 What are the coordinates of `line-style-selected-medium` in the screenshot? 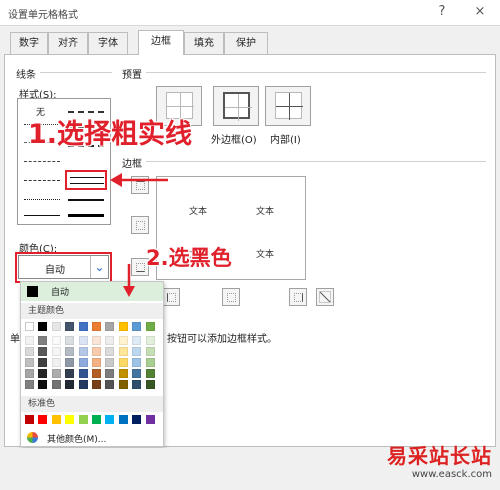 It's located at (87, 177).